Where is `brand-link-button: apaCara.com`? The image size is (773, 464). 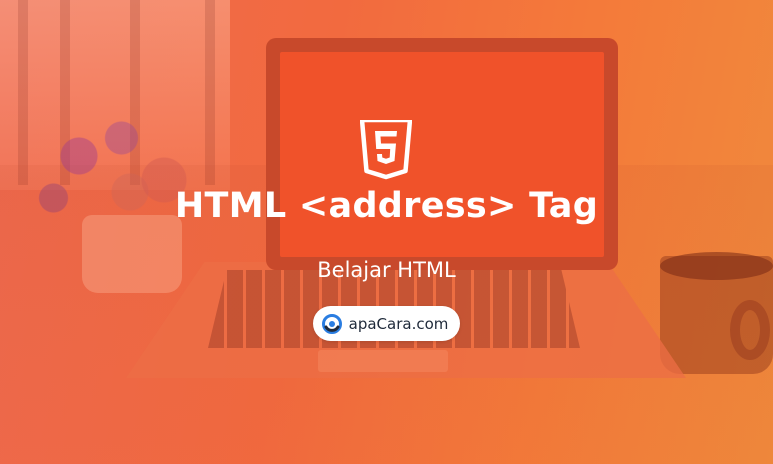
brand-link-button: apaCara.com is located at coordinates (386, 323).